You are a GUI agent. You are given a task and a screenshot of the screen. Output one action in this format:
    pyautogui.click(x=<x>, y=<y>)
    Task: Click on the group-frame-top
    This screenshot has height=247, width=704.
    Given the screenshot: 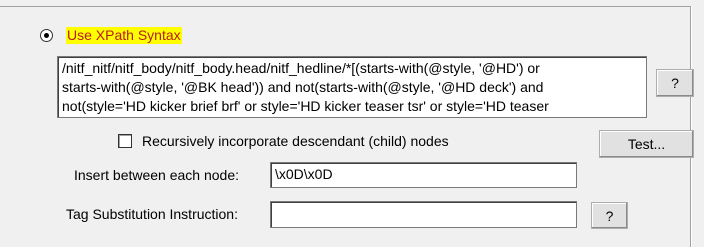 What is the action you would take?
    pyautogui.click(x=345, y=6)
    